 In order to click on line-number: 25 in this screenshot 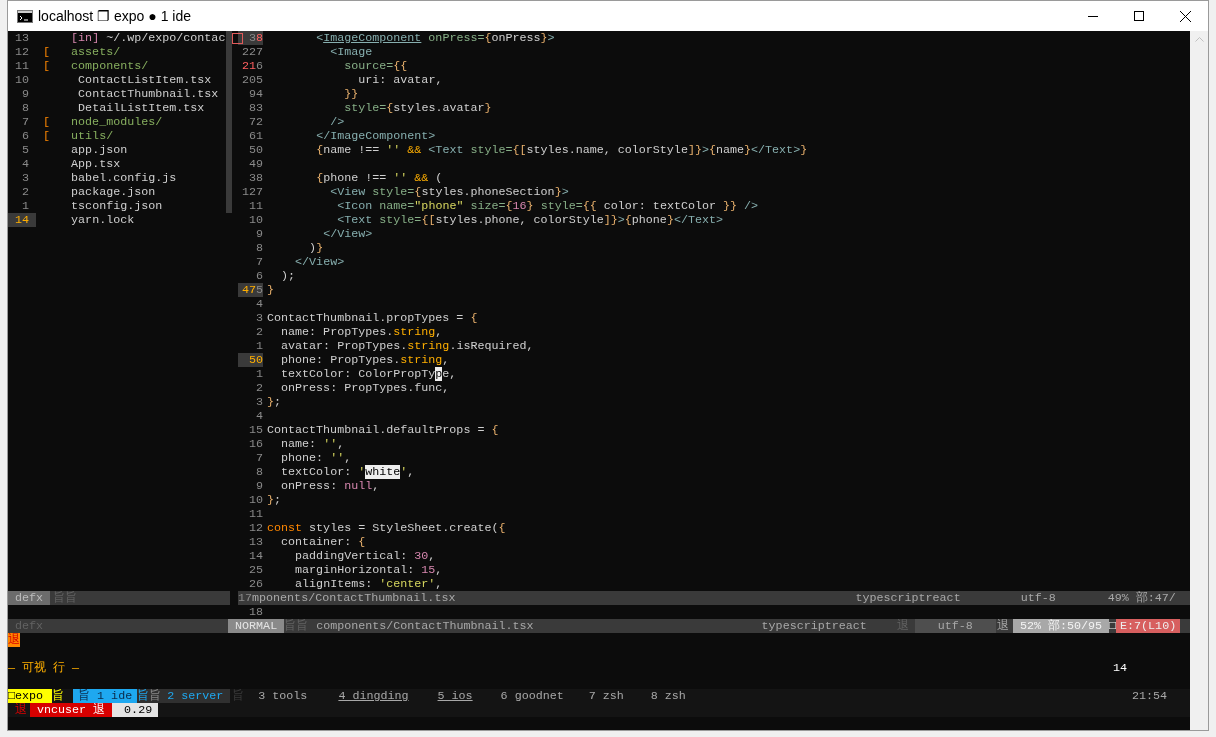, I will do `click(255, 570)`.